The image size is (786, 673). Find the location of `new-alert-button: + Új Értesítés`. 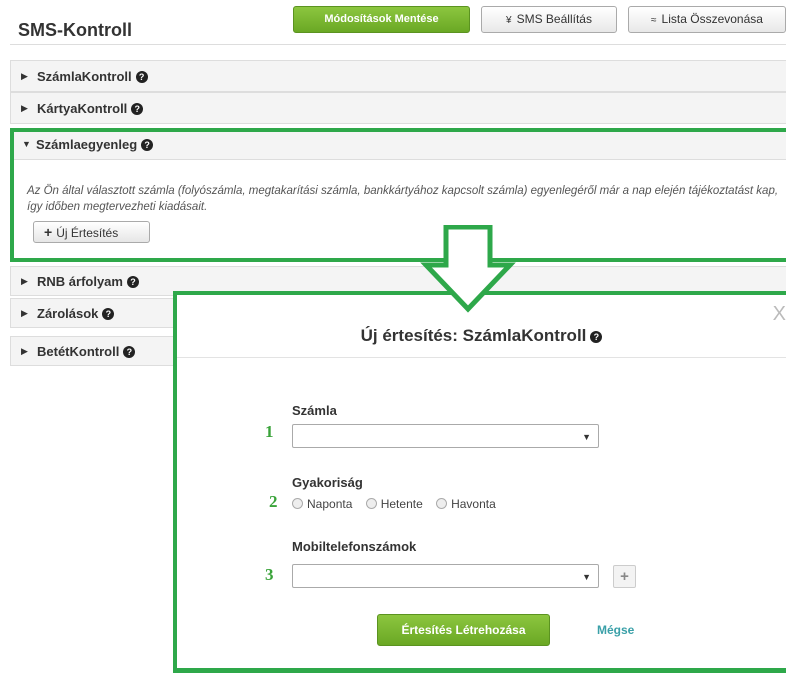

new-alert-button: + Új Értesítés is located at coordinates (91, 232).